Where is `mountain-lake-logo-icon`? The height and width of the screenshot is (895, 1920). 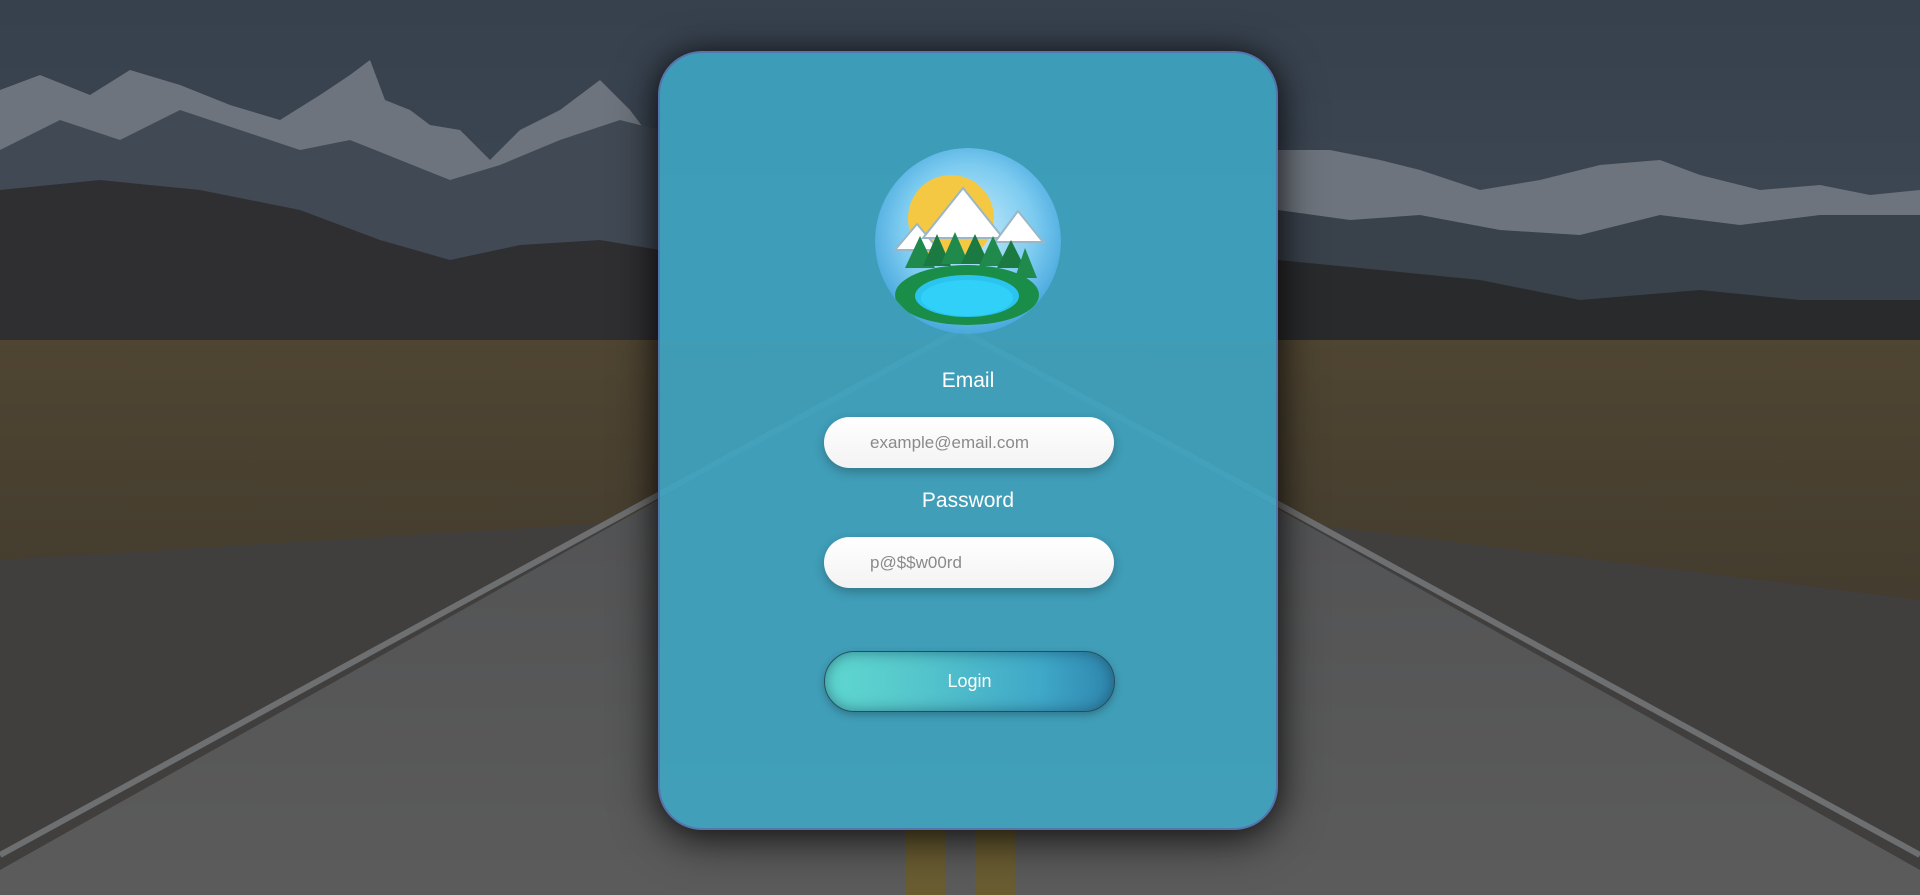
mountain-lake-logo-icon is located at coordinates (968, 241).